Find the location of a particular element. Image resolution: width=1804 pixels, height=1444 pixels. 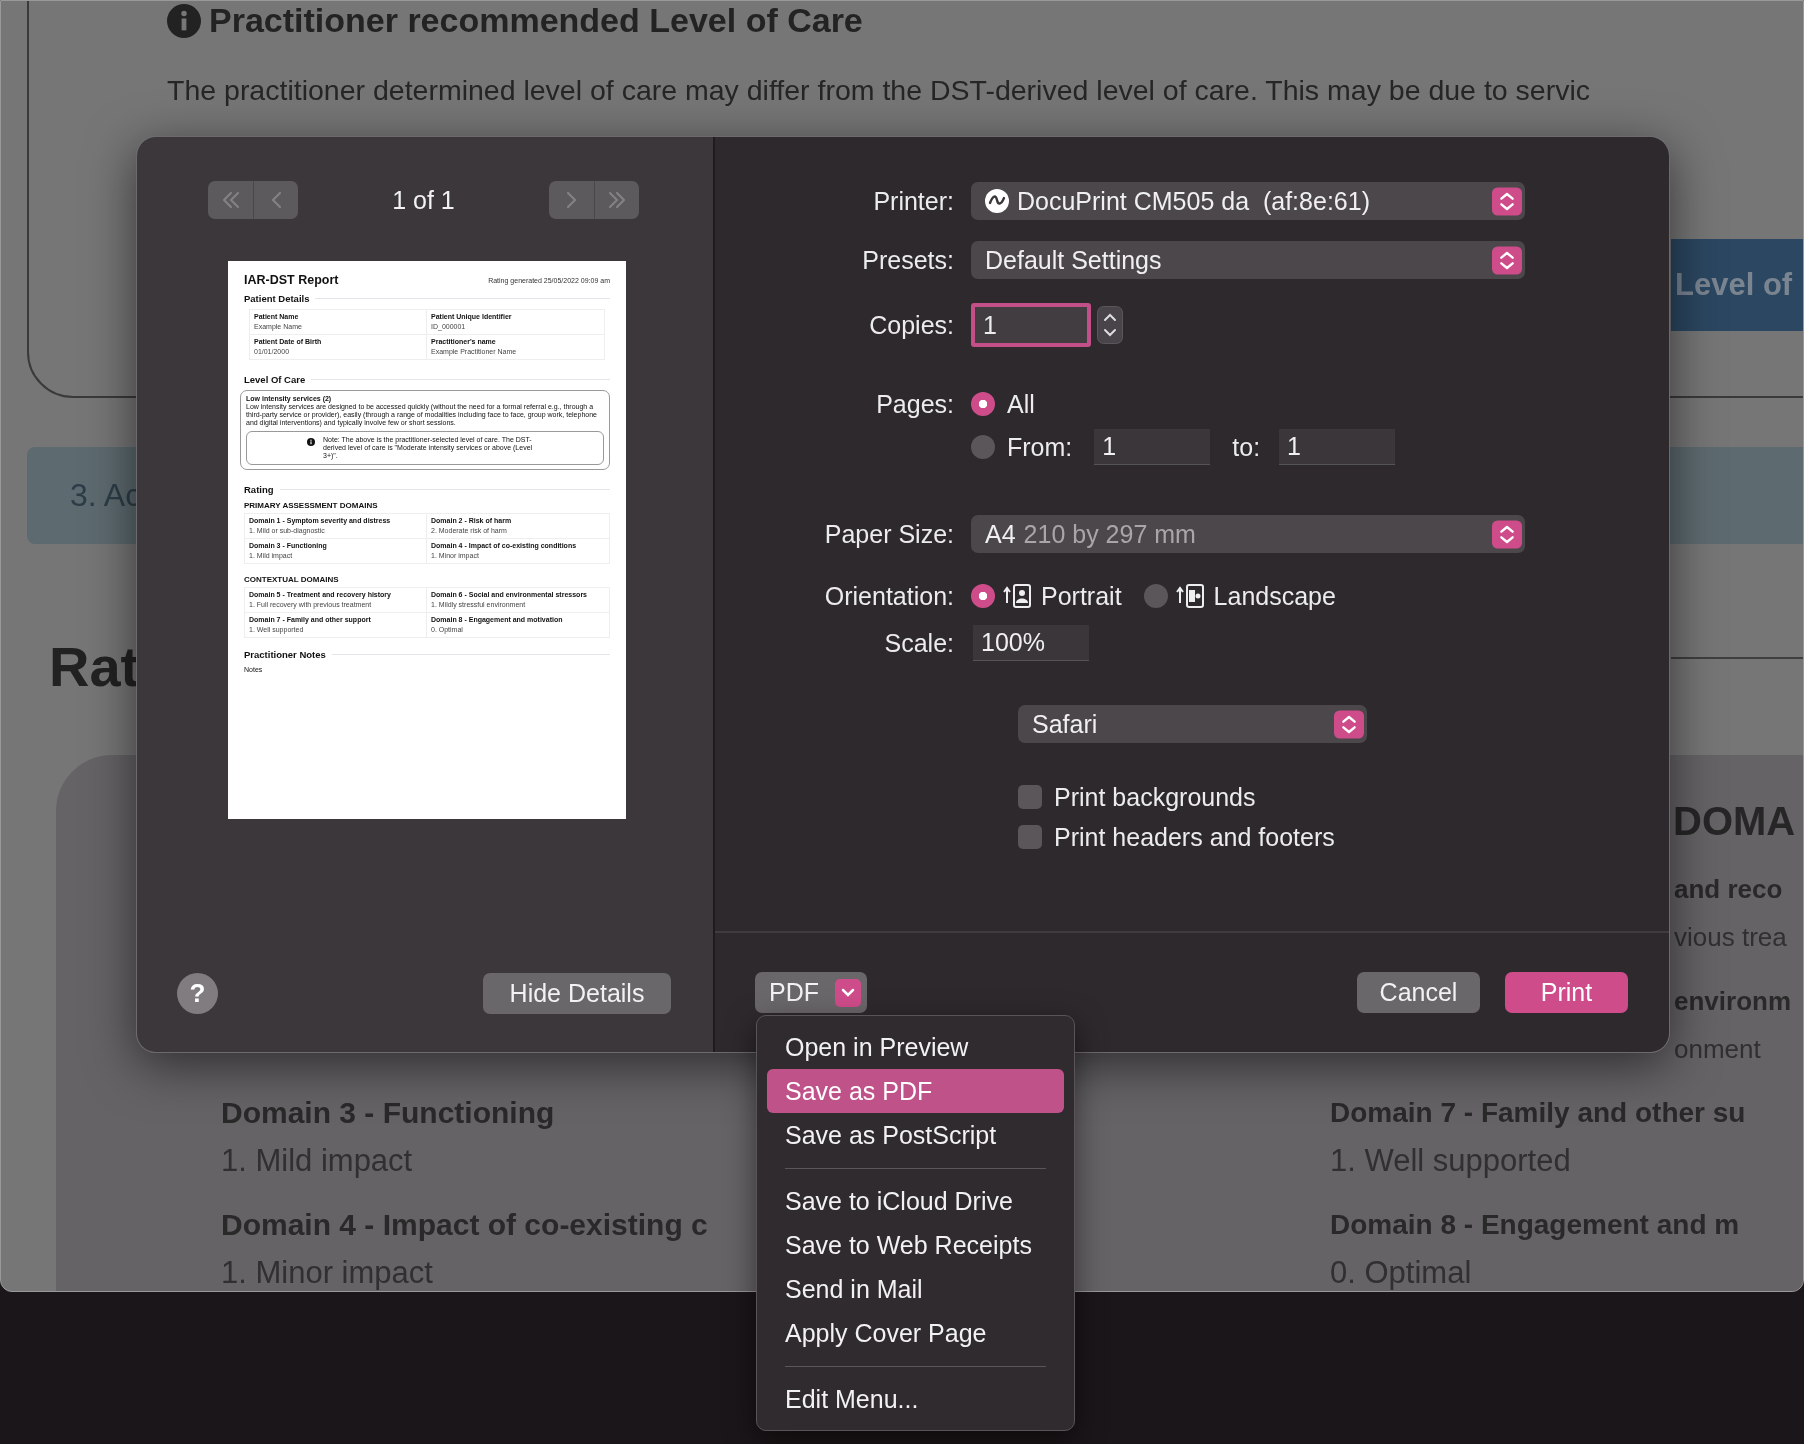

chevron-left-icon is located at coordinates (276, 200).